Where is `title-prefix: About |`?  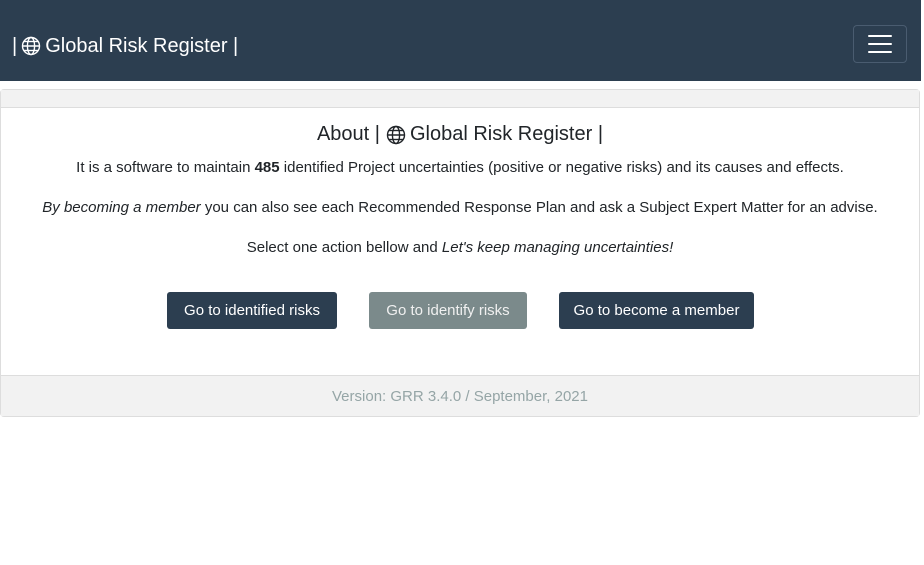 title-prefix: About | is located at coordinates (348, 134).